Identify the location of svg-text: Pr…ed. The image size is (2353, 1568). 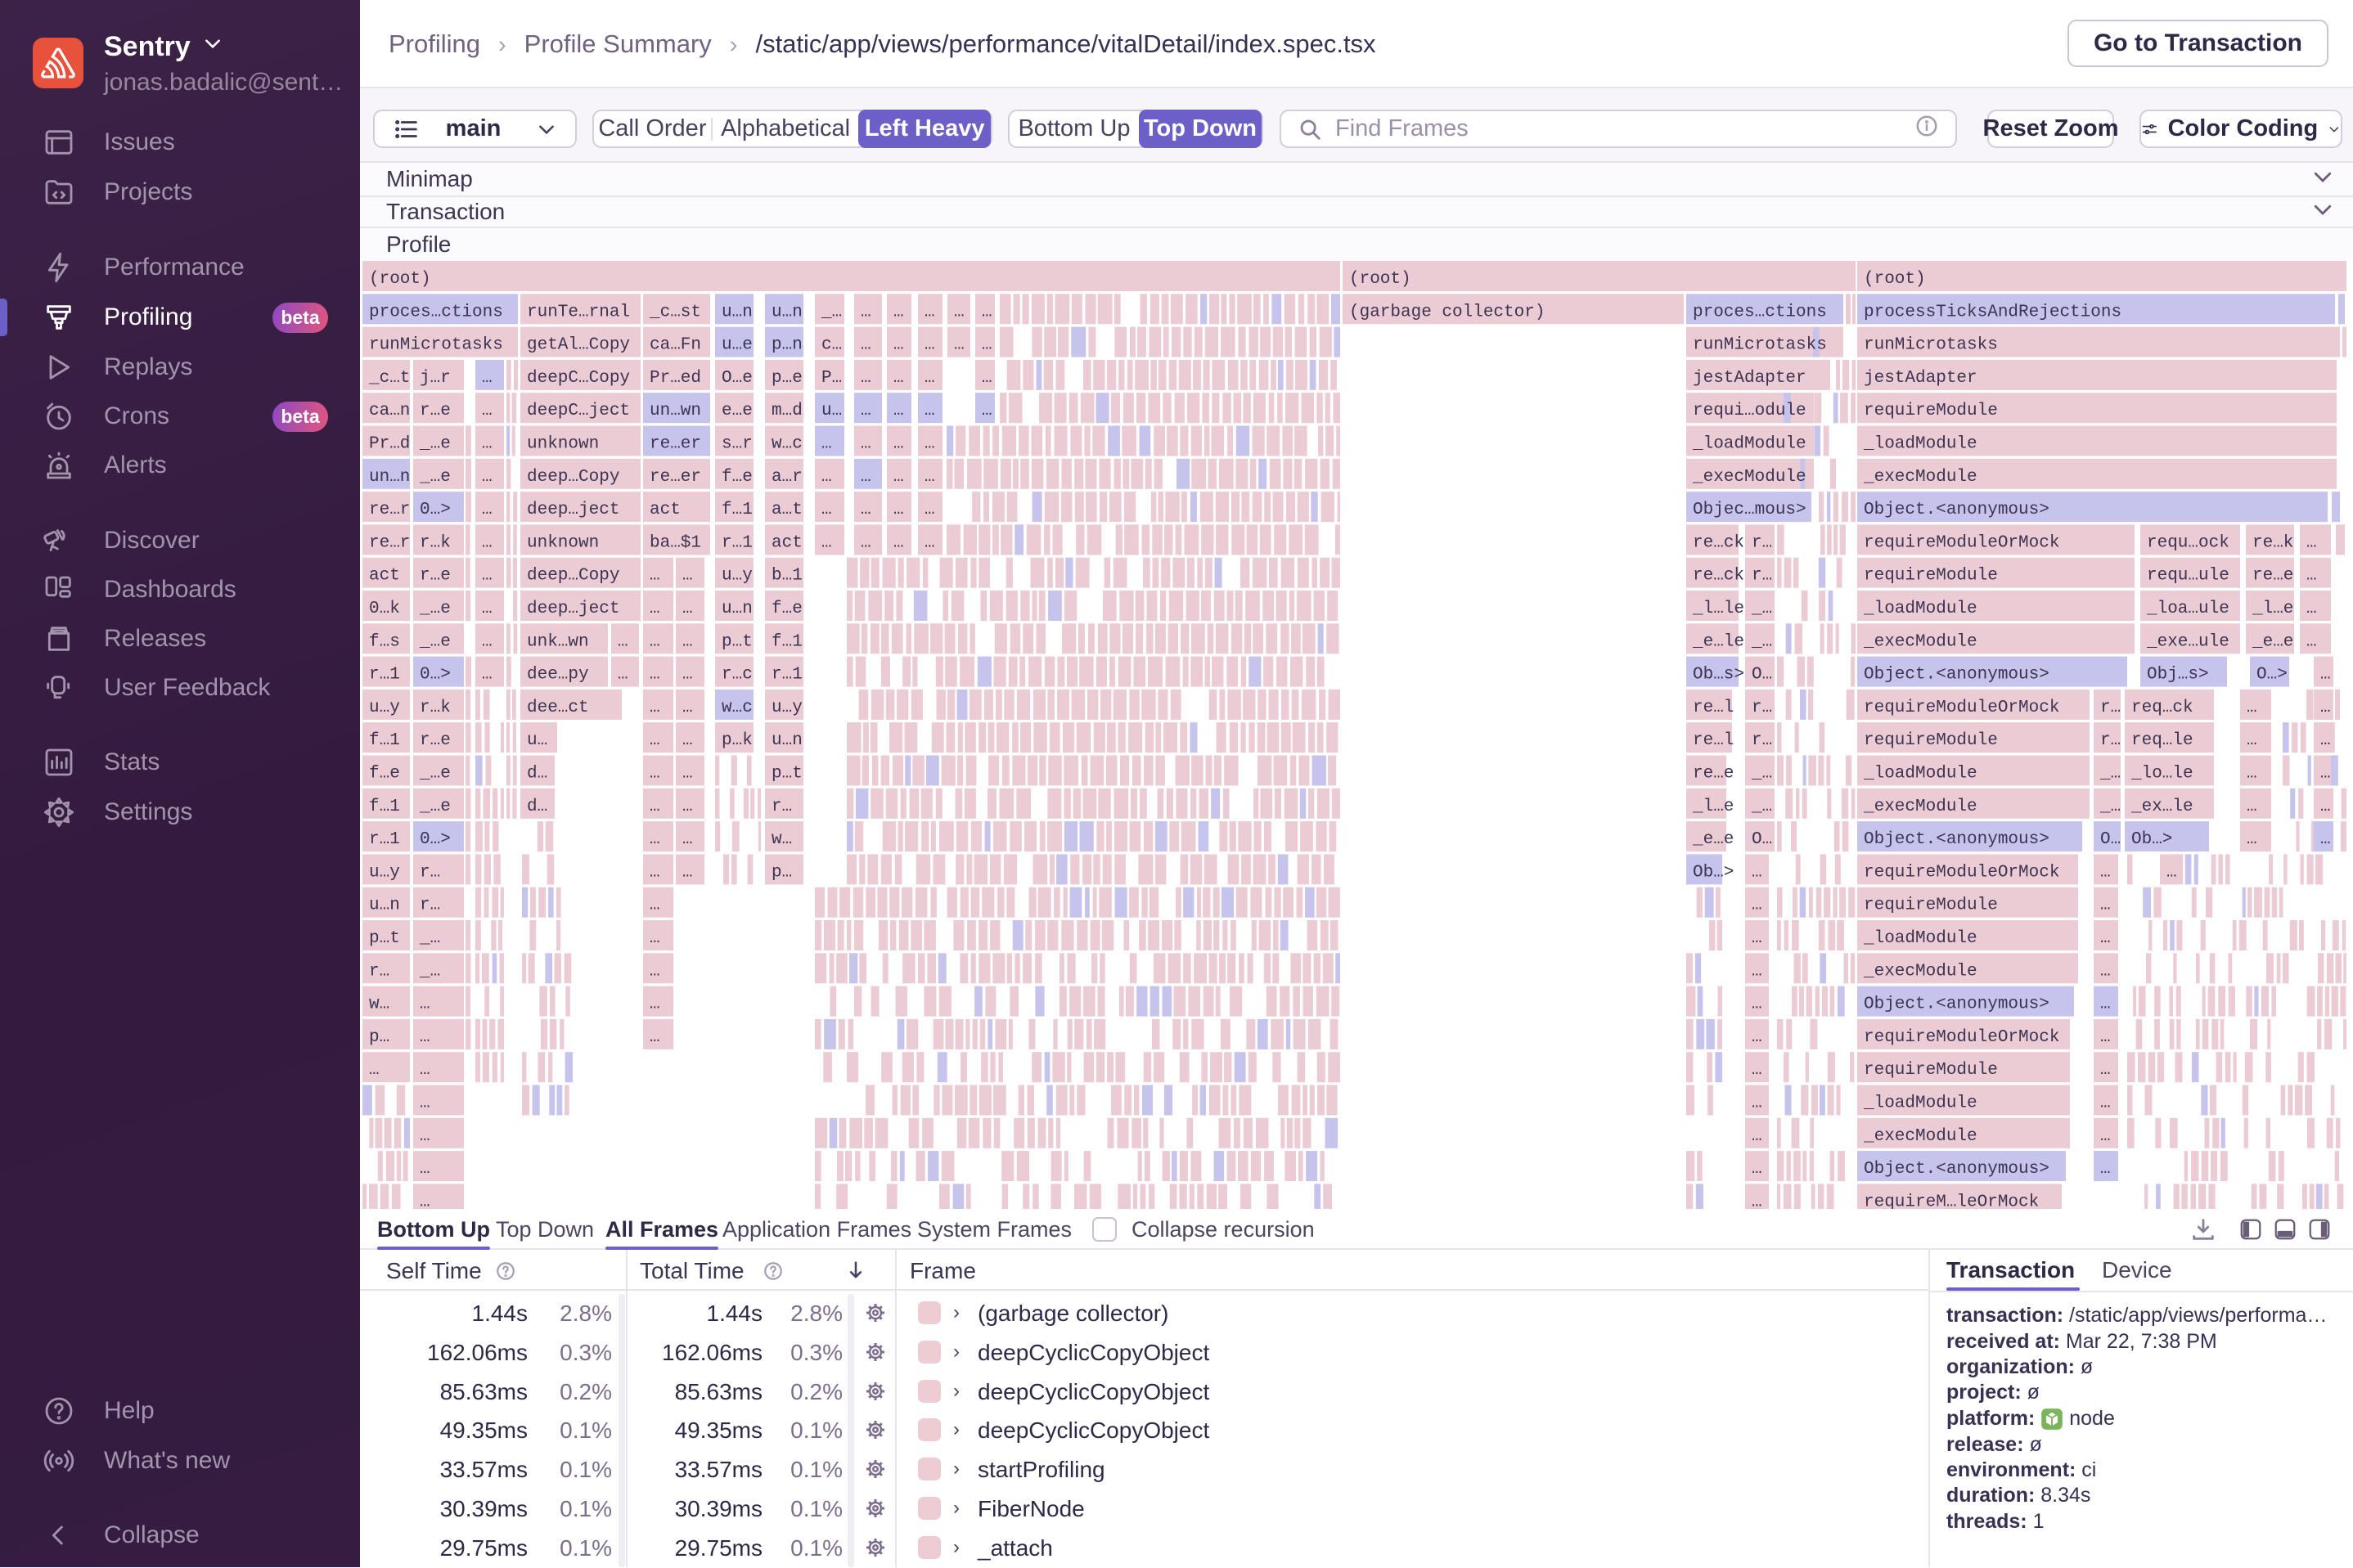
(676, 378).